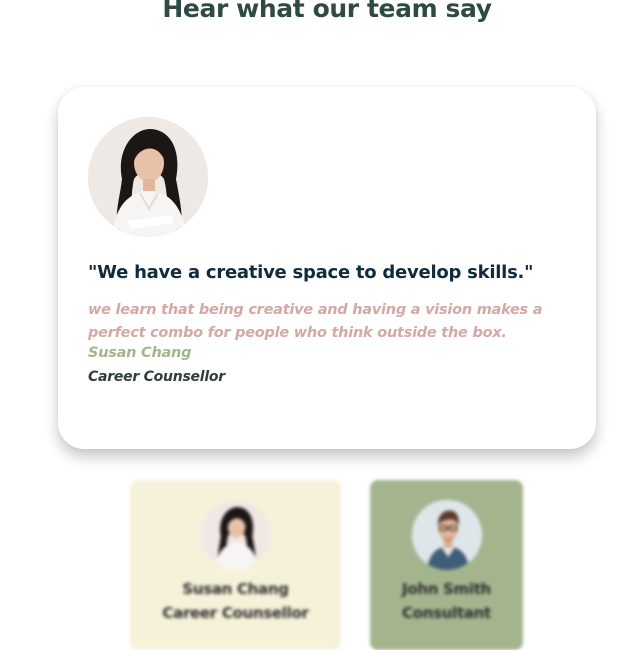 This screenshot has height=650, width=630. What do you see at coordinates (156, 377) in the screenshot?
I see `testimonial-author-role: Career Counsellor` at bounding box center [156, 377].